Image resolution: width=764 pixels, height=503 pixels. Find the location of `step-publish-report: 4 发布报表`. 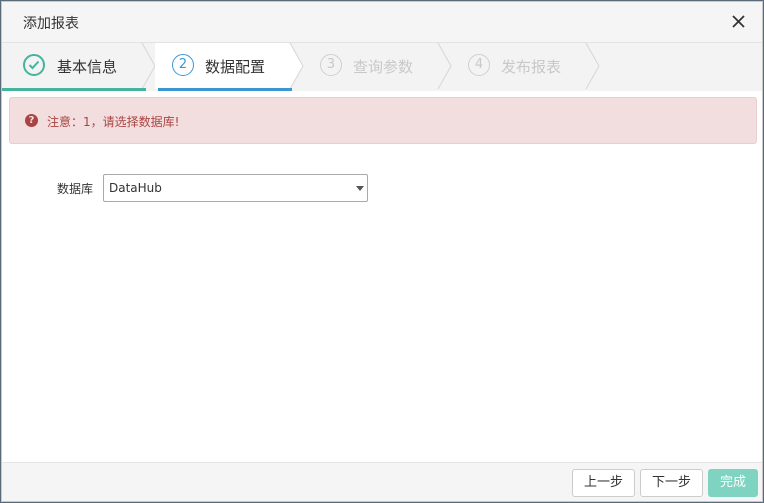

step-publish-report: 4 发布报表 is located at coordinates (523, 66).